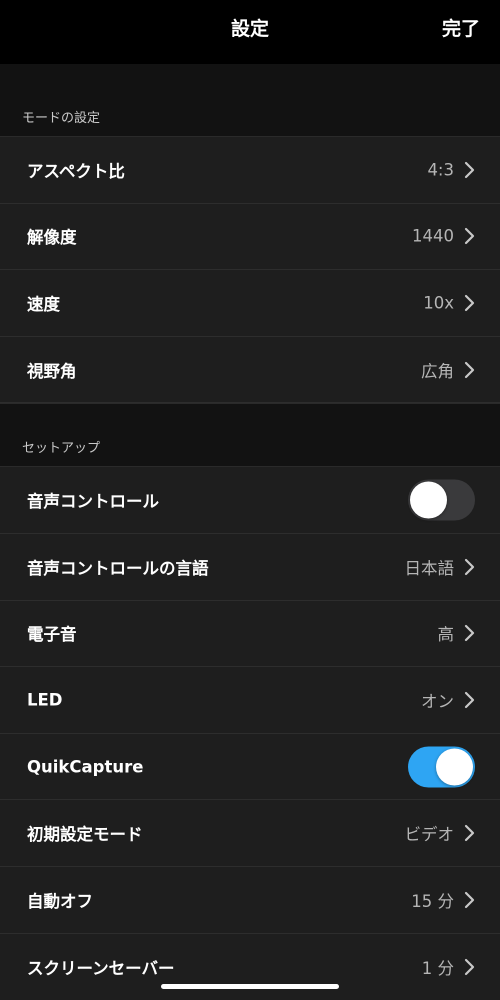 The image size is (500, 1000). Describe the element at coordinates (250, 966) in the screenshot. I see `row-screen-saver: スクリーンセーバー 1 分` at that location.